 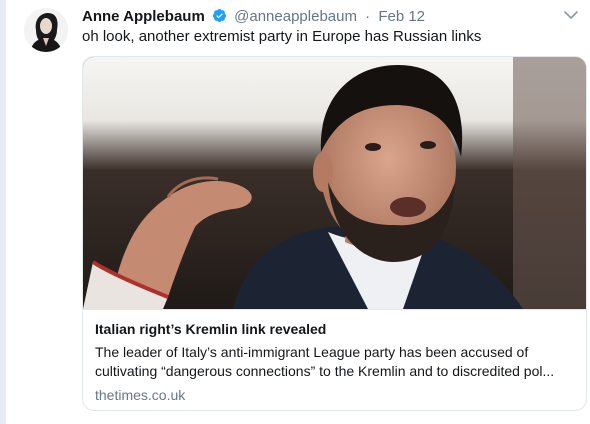 I want to click on card-domain: thetimes.co.uk, so click(x=335, y=395).